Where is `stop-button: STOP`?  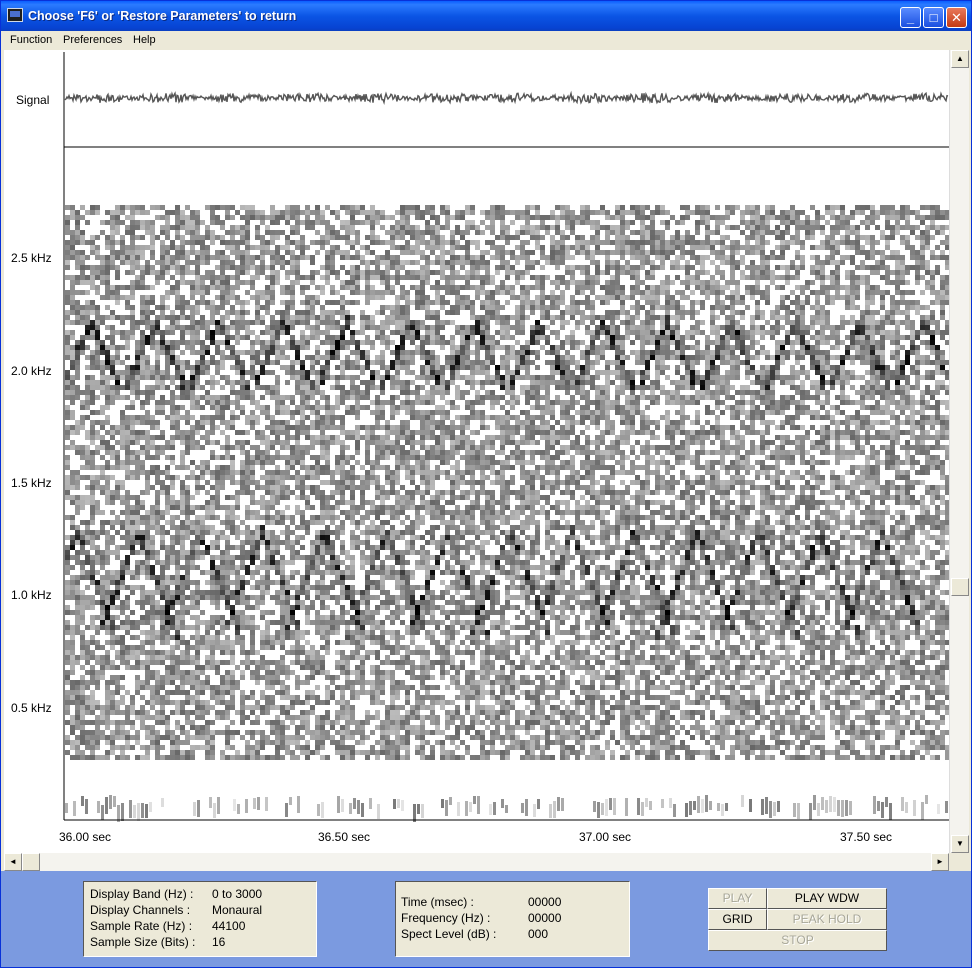 stop-button: STOP is located at coordinates (797, 940).